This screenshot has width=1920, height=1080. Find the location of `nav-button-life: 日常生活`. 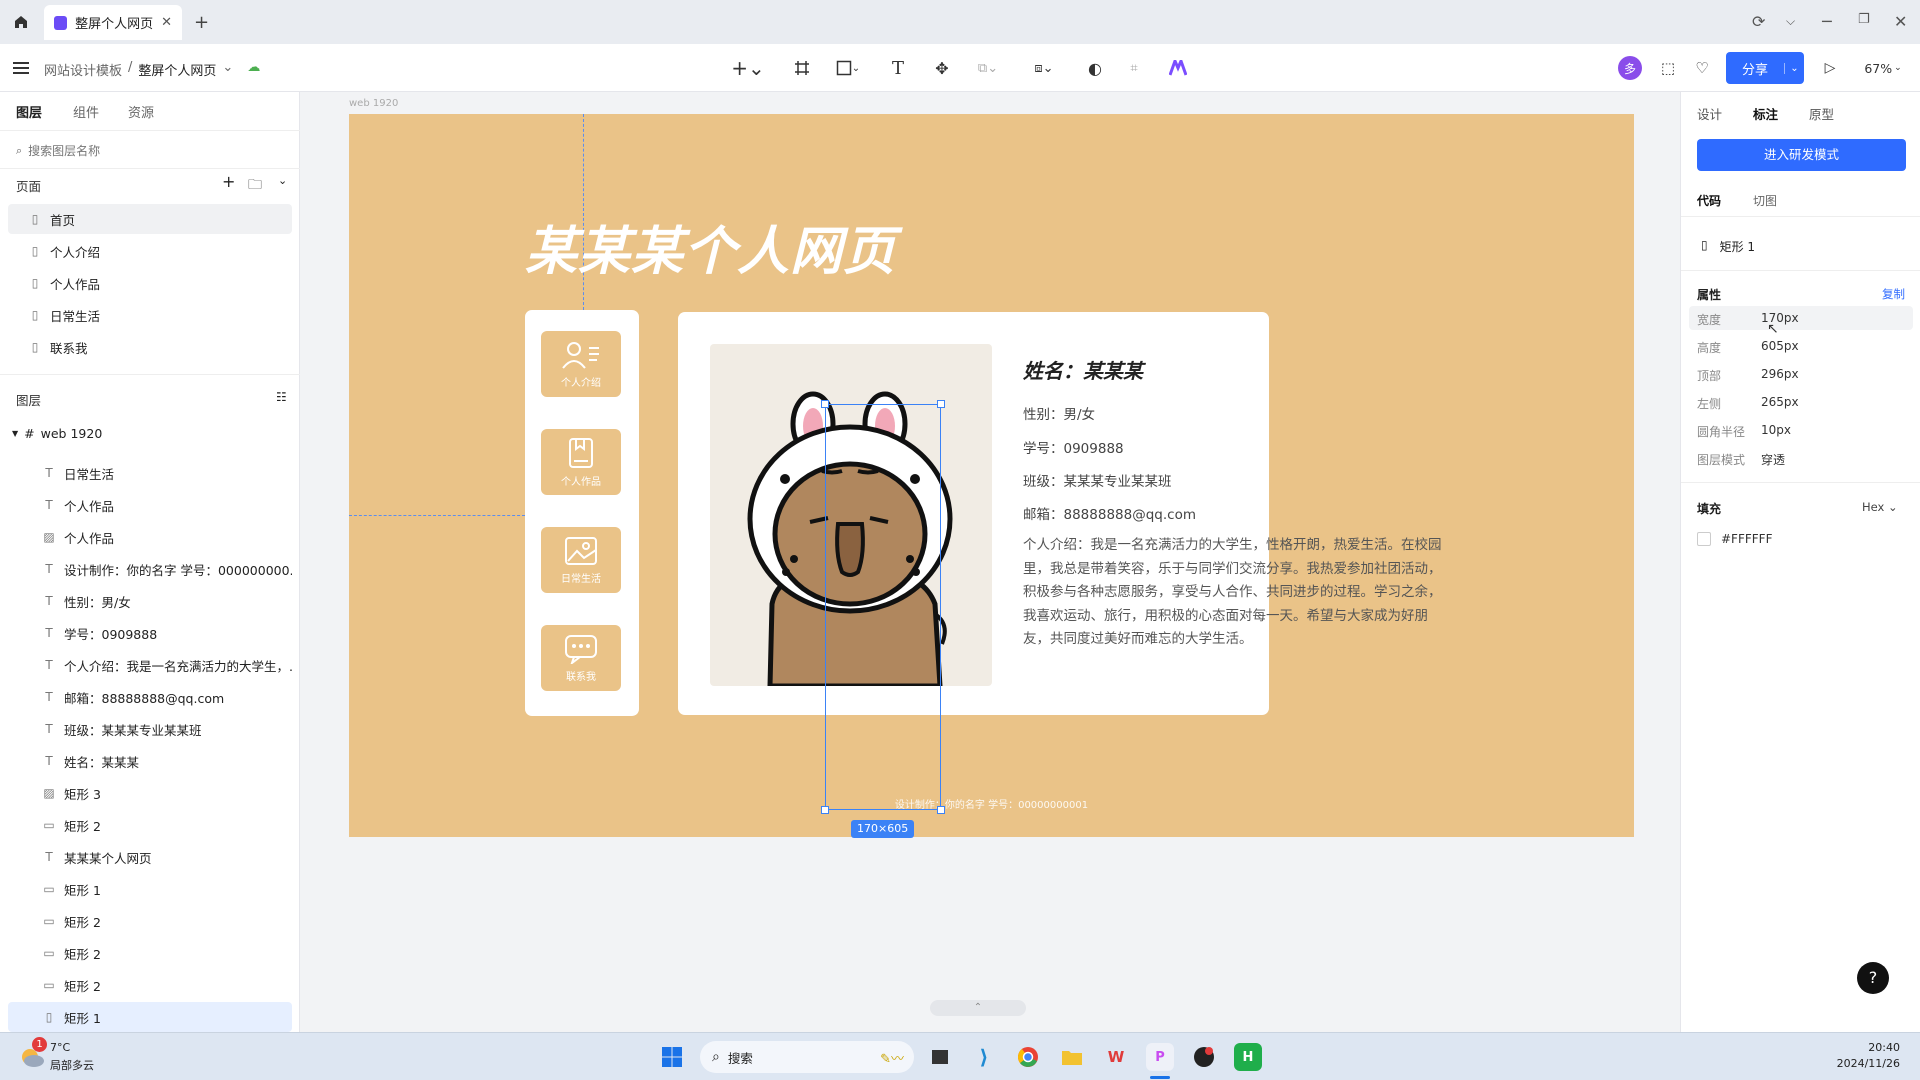

nav-button-life: 日常生活 is located at coordinates (581, 560).